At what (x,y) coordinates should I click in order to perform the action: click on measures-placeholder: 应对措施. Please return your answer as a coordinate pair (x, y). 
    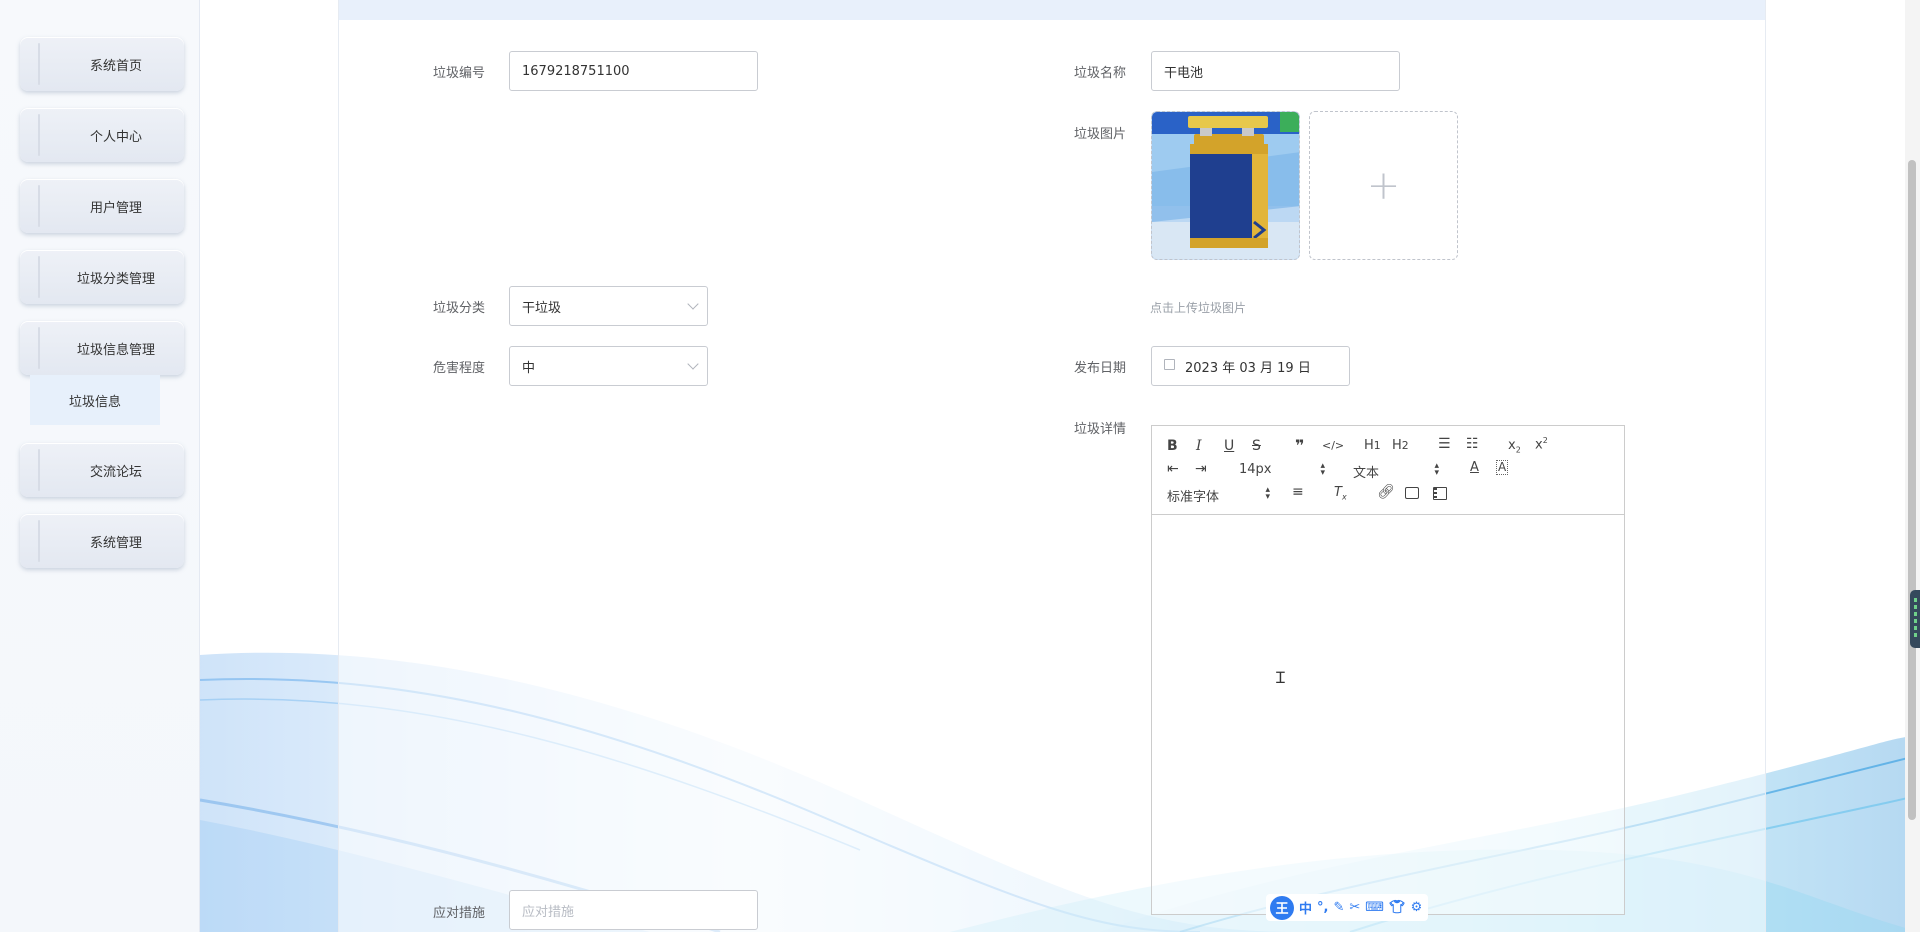
    Looking at the image, I should click on (548, 912).